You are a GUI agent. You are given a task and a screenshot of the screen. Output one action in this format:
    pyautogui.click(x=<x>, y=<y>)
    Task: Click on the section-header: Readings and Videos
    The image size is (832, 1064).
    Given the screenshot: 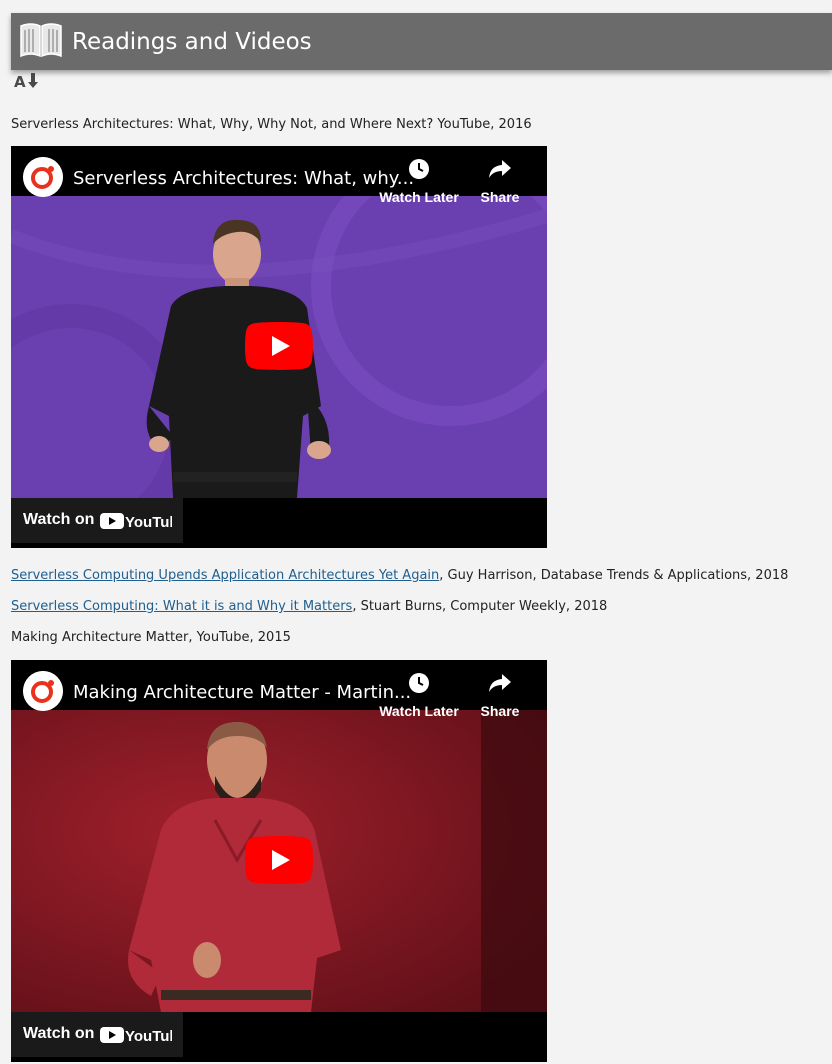 What is the action you would take?
    pyautogui.click(x=421, y=41)
    